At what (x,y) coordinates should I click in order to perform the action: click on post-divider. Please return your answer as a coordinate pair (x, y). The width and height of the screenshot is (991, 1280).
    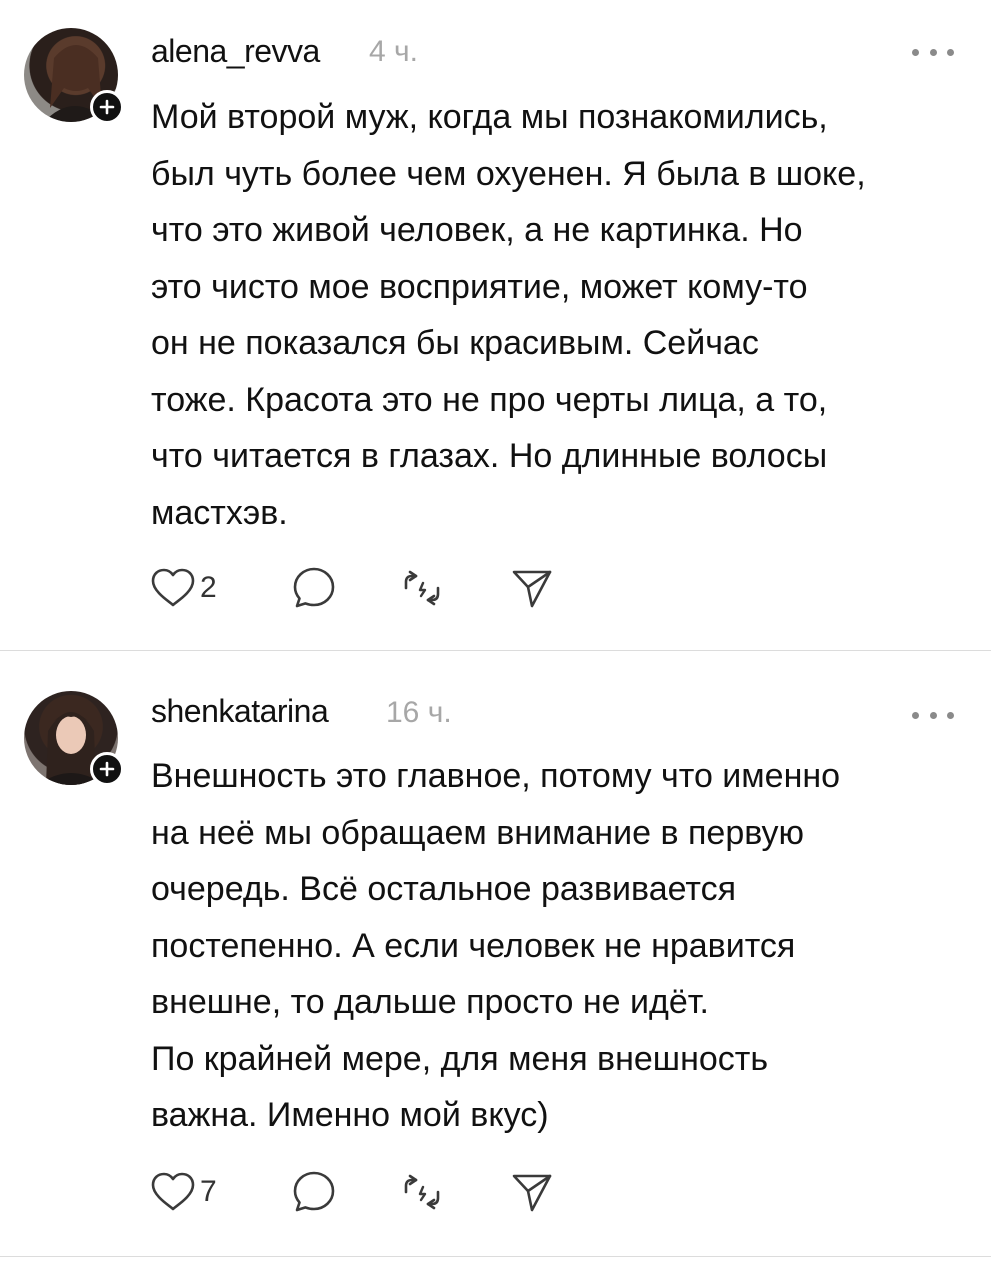
    Looking at the image, I should click on (495, 1256).